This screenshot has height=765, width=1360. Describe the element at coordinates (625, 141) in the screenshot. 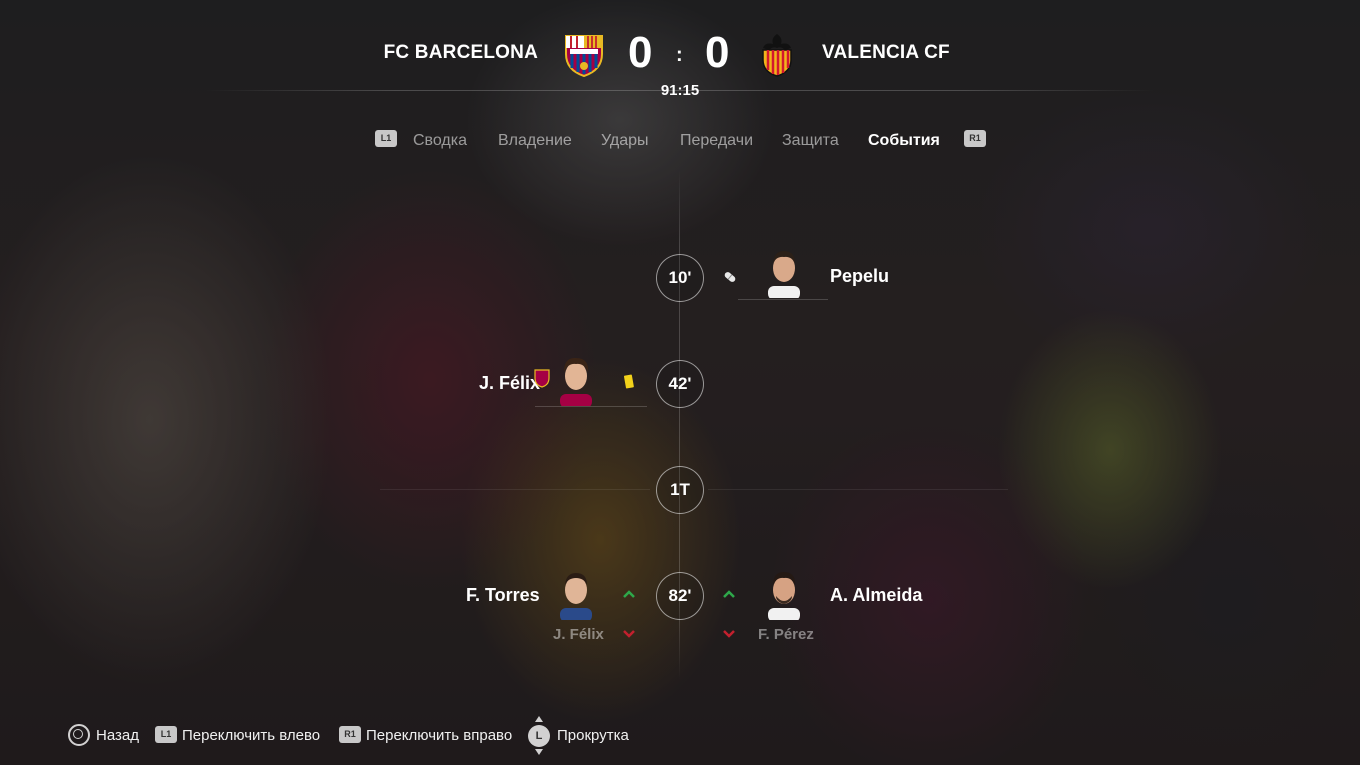

I see `tab-shots: Удары` at that location.